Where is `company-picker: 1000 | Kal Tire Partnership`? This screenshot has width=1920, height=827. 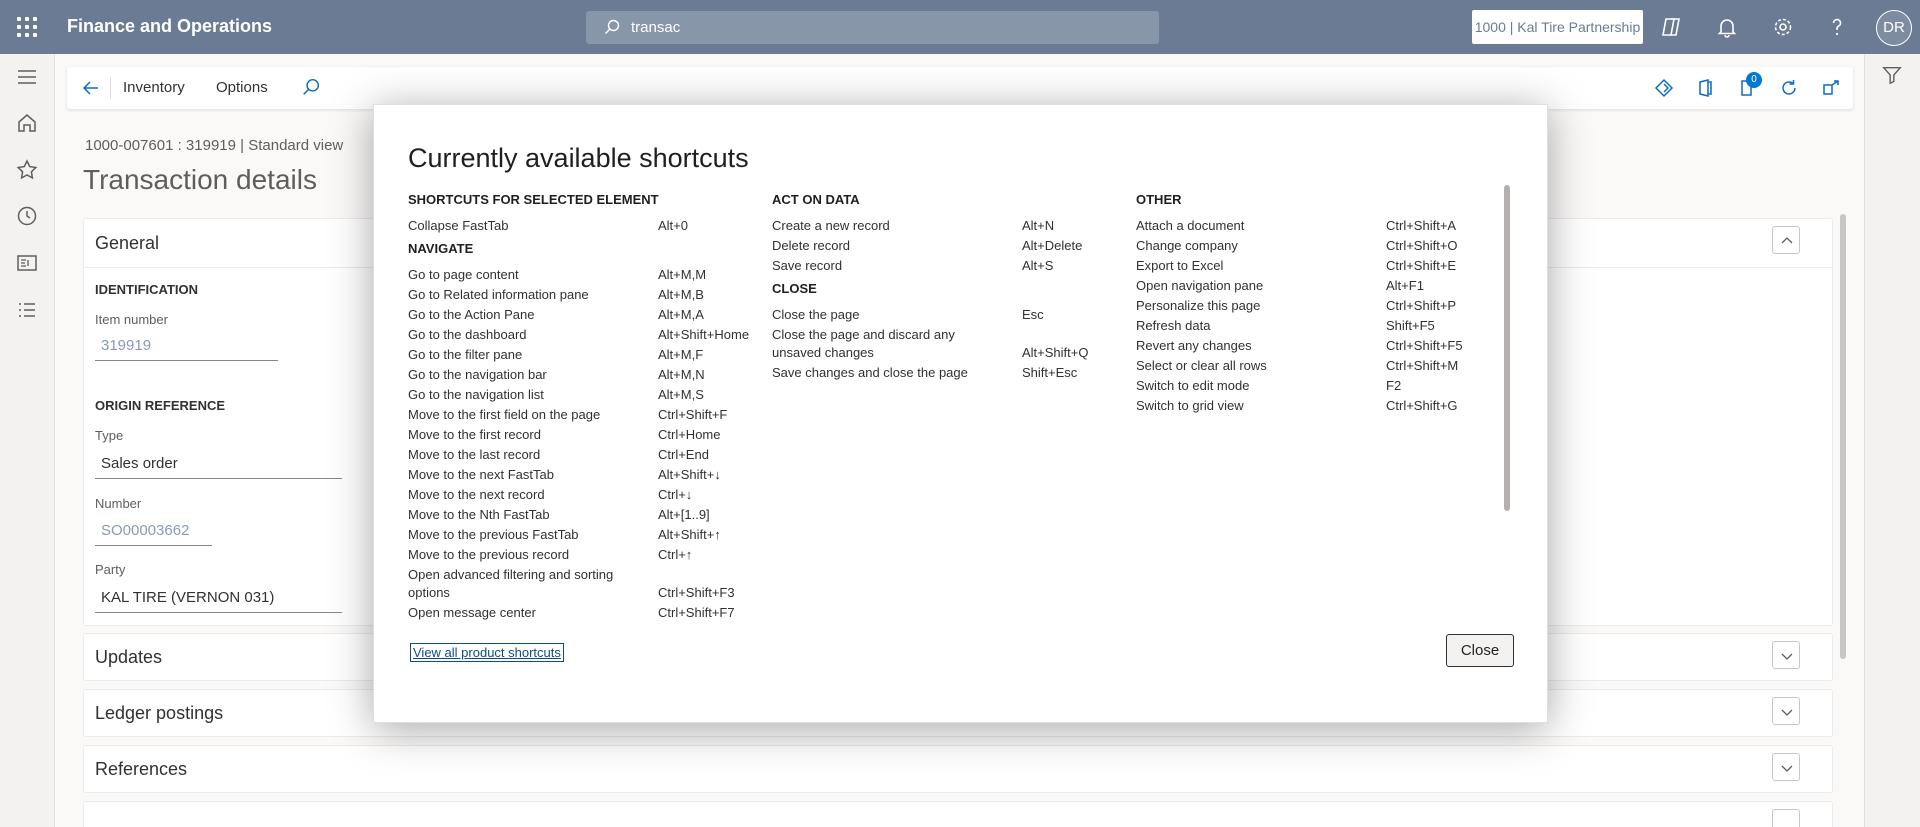
company-picker: 1000 | Kal Tire Partnership is located at coordinates (1557, 27).